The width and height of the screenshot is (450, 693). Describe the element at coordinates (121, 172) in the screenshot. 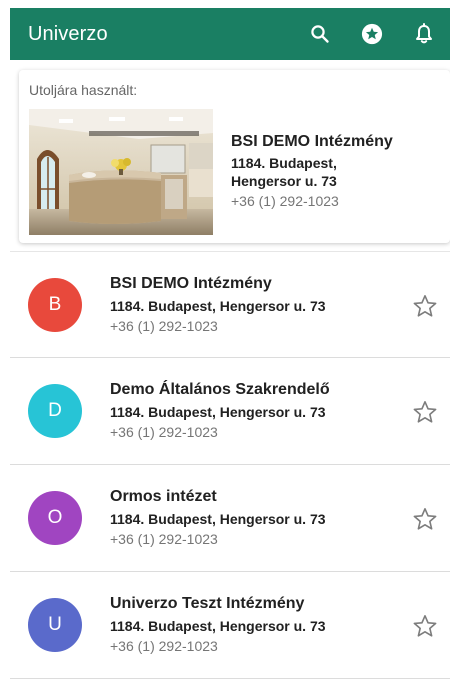

I see `institution-photo` at that location.